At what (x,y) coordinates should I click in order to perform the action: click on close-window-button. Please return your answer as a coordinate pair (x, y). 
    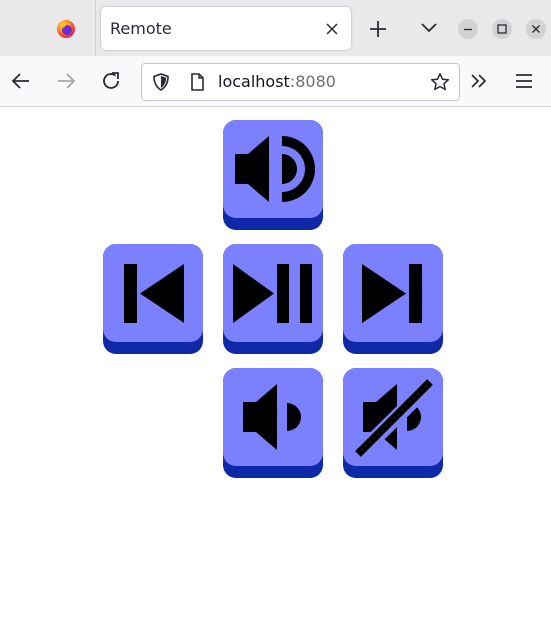
    Looking at the image, I should click on (536, 29).